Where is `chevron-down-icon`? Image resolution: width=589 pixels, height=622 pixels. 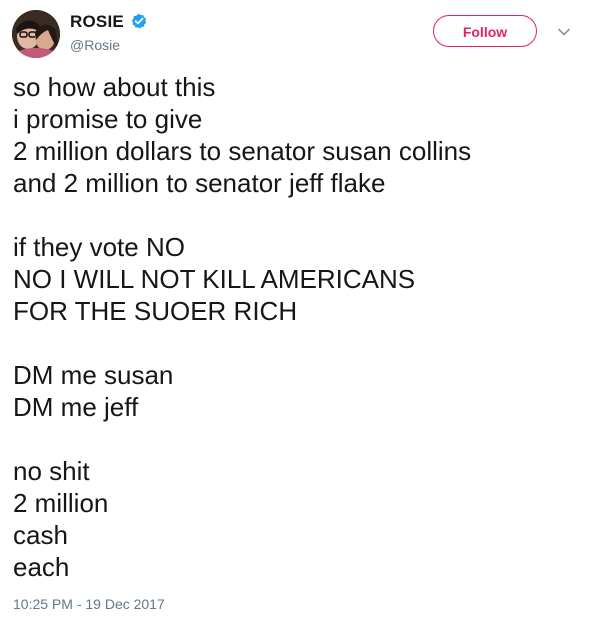
chevron-down-icon is located at coordinates (564, 32).